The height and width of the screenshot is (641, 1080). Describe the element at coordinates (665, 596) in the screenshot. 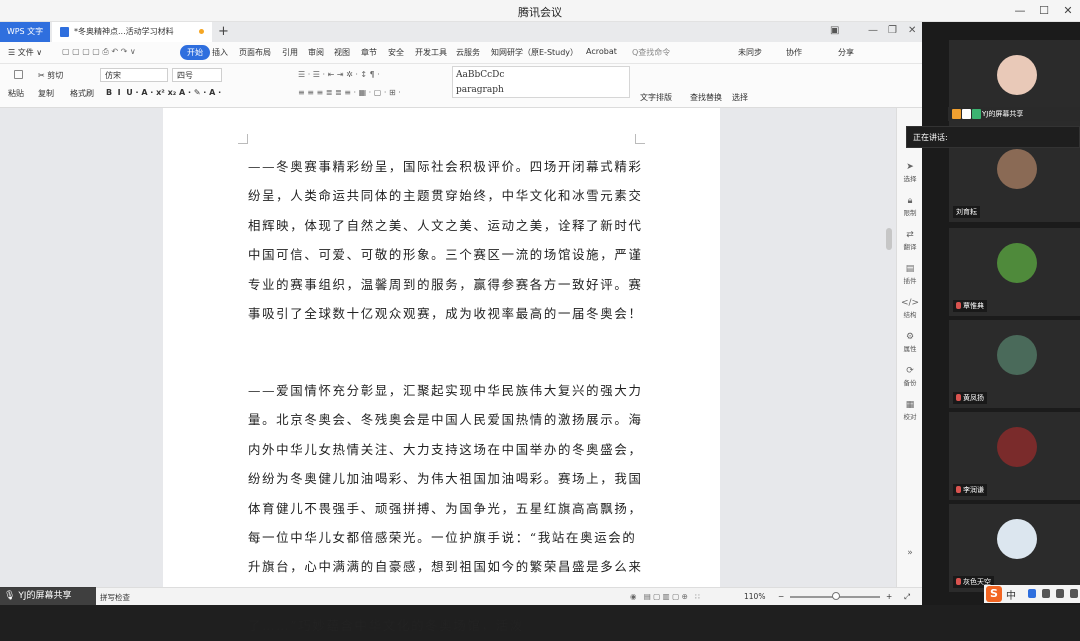

I see `view-mode-icons: ◉ ▤ ▢ ▥ ▢ ⊕ ∷` at that location.